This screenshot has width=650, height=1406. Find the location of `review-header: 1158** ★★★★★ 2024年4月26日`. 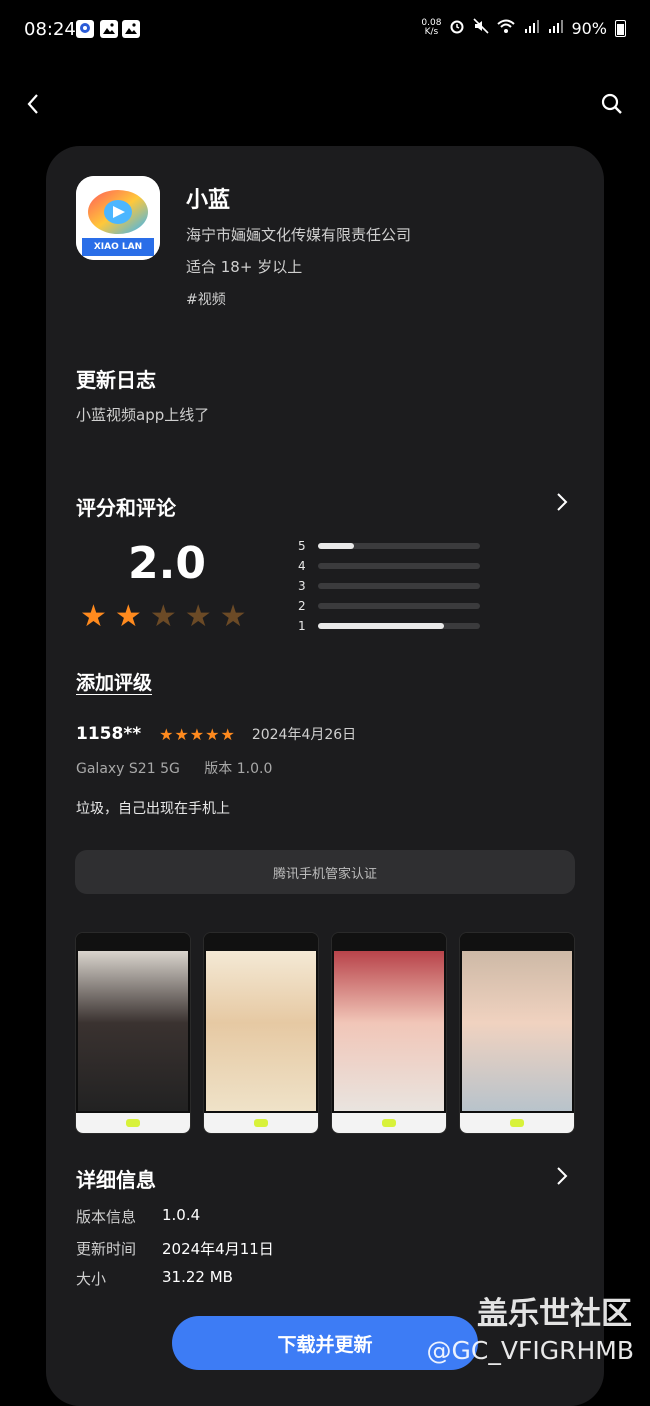

review-header: 1158** ★★★★★ 2024年4月26日 is located at coordinates (216, 734).